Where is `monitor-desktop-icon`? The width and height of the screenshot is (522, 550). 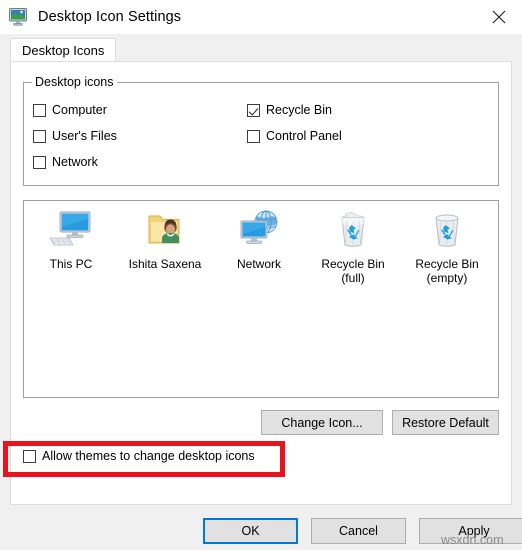 monitor-desktop-icon is located at coordinates (19, 17).